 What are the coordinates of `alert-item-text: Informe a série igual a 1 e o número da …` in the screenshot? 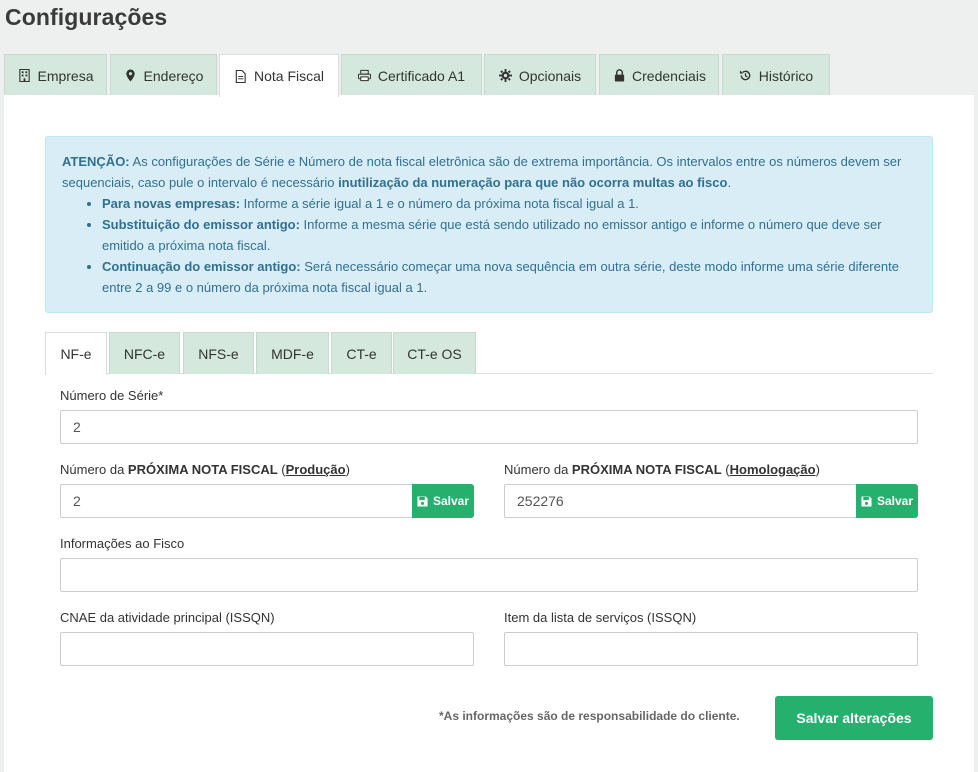 It's located at (439, 203).